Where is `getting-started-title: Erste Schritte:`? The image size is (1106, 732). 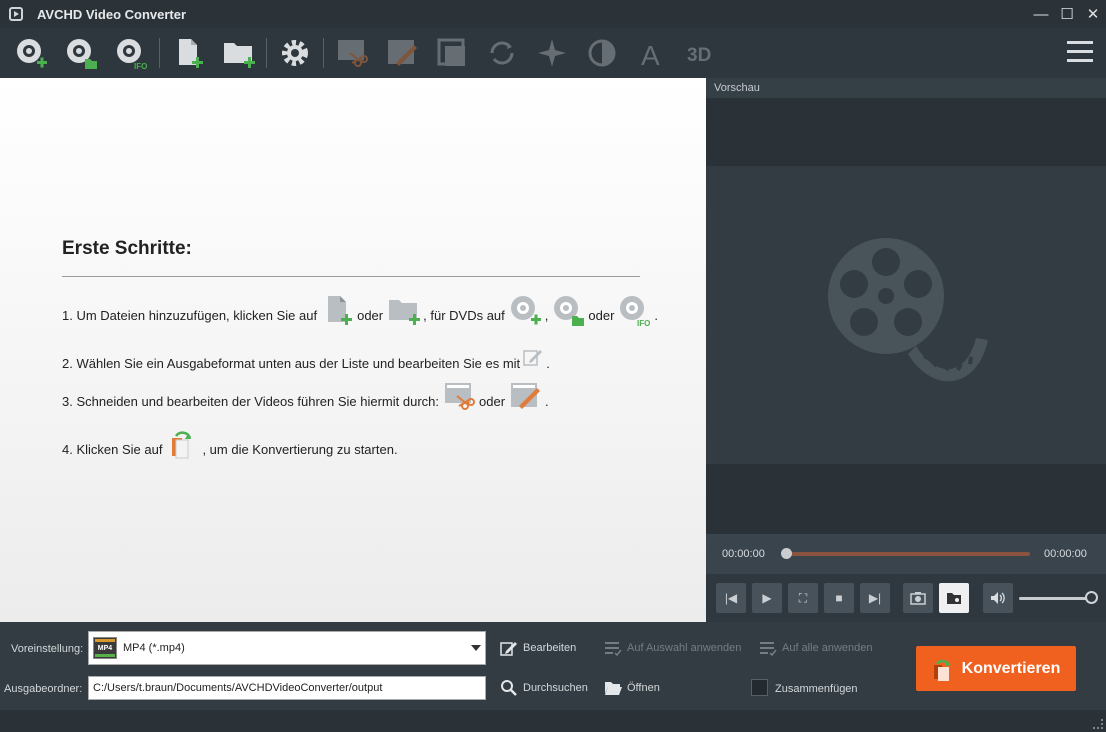 getting-started-title: Erste Schritte: is located at coordinates (127, 248).